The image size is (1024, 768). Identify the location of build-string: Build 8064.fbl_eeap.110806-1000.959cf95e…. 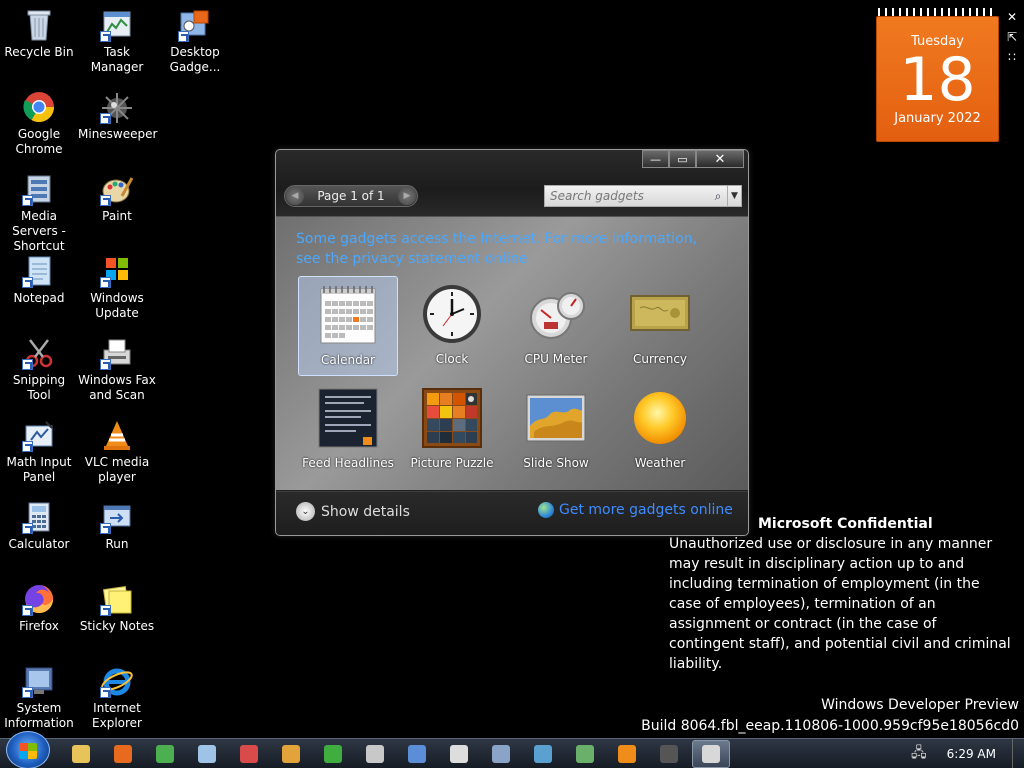
(830, 726).